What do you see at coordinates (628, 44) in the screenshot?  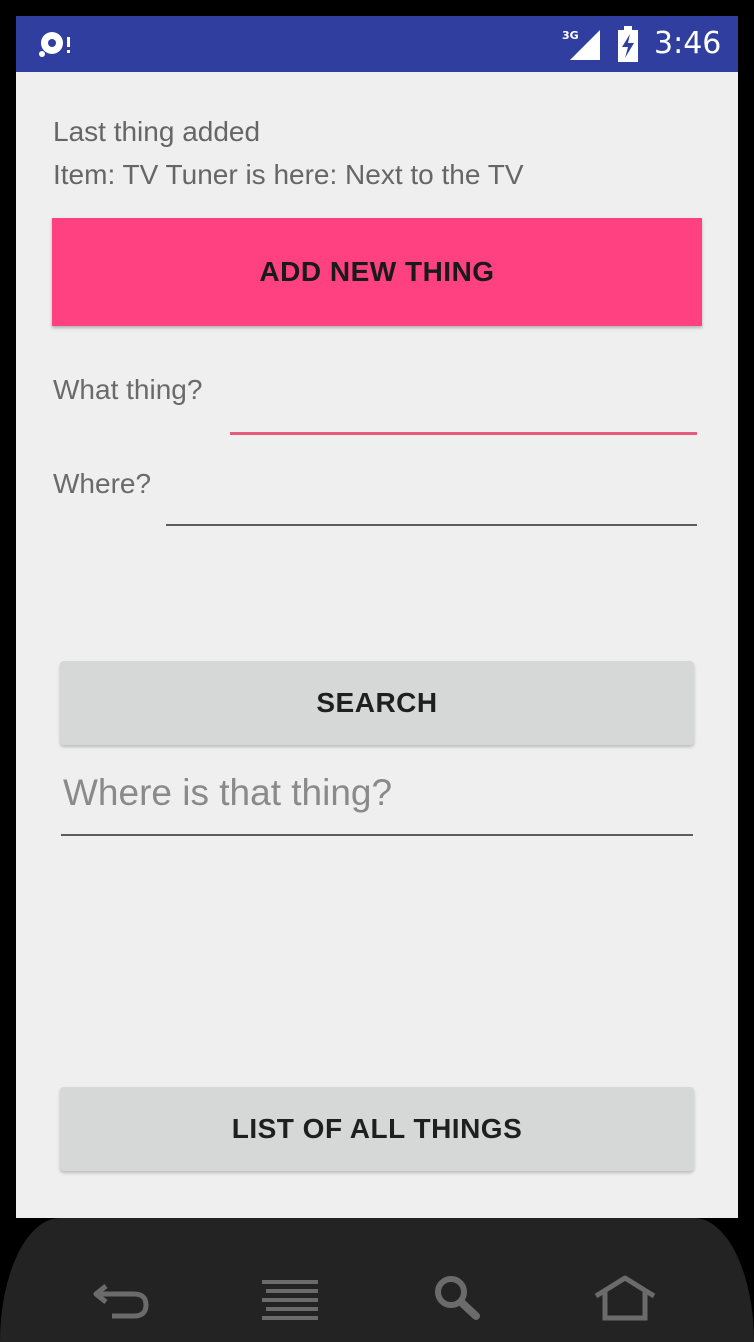 I see `battery-charging-icon` at bounding box center [628, 44].